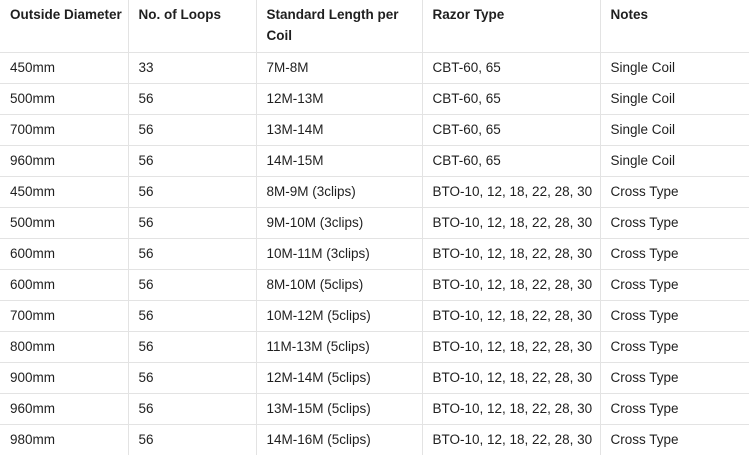 This screenshot has height=469, width=749. What do you see at coordinates (339, 223) in the screenshot?
I see `cell-standard-length: 9M-10M (3clips)` at bounding box center [339, 223].